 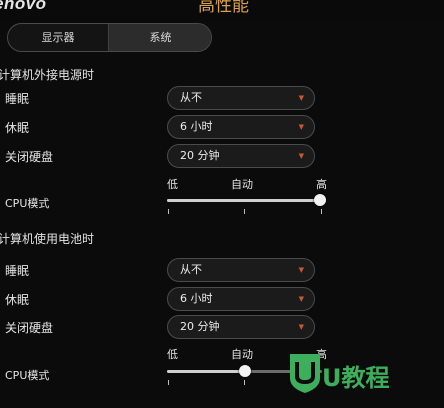 I want to click on watermark: U教程, so click(x=348, y=374).